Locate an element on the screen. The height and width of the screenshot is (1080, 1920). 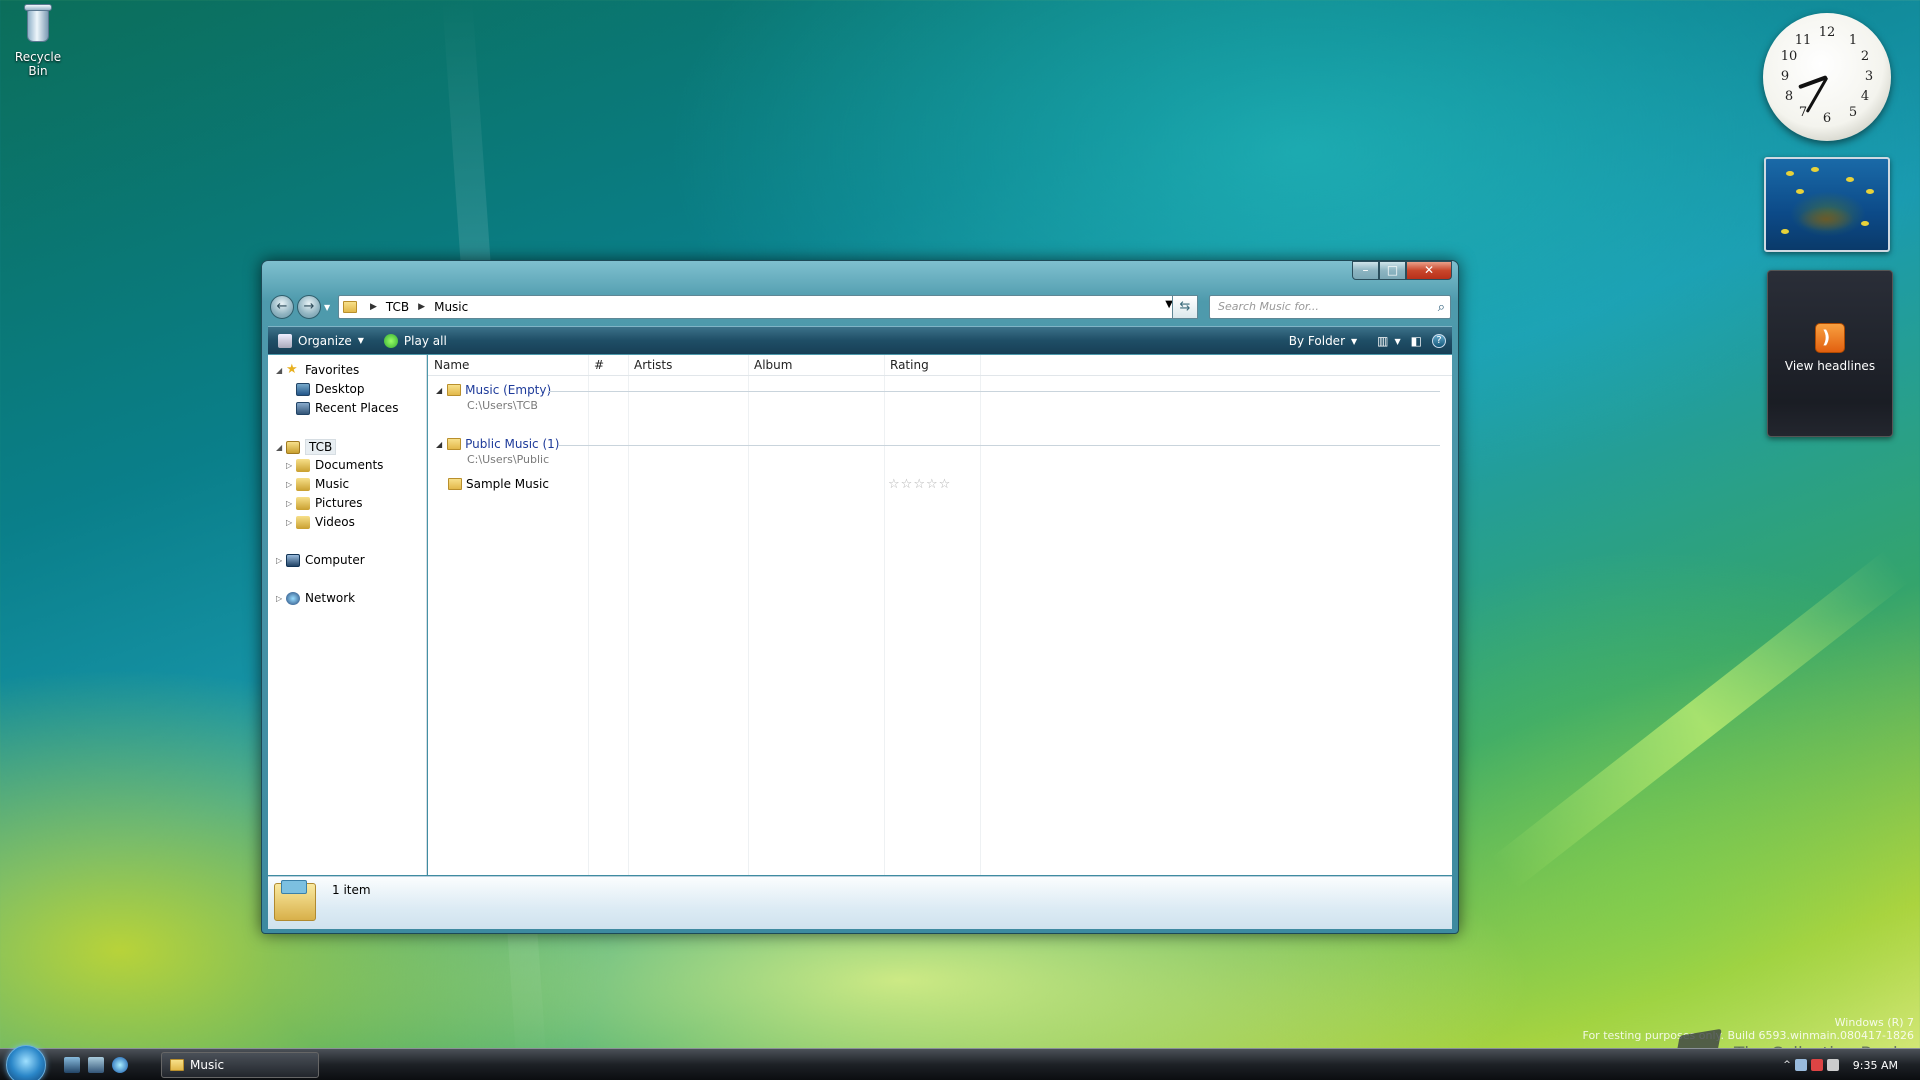
breadcrumb-music: Music is located at coordinates (451, 307).